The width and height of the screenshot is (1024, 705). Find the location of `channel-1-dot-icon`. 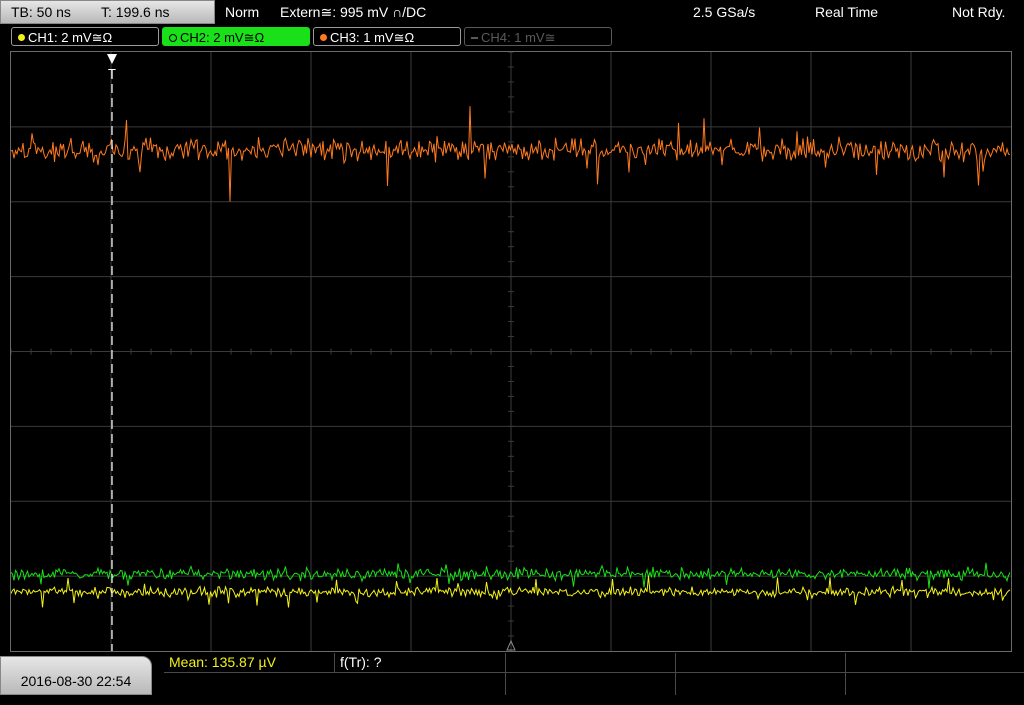

channel-1-dot-icon is located at coordinates (21, 38).